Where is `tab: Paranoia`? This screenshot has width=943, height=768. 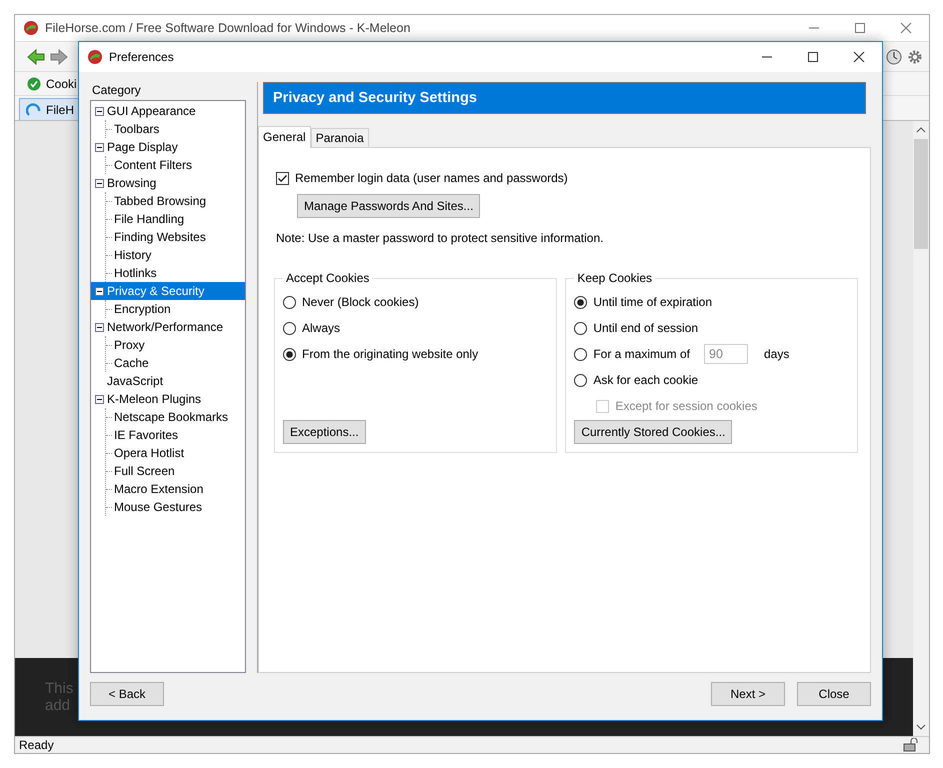
tab: Paranoia is located at coordinates (339, 137).